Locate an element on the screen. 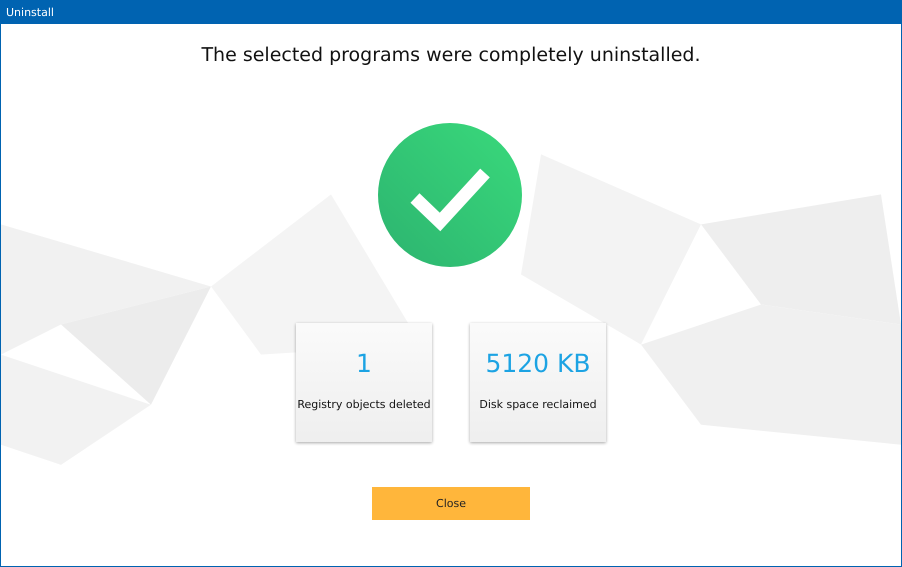  window-title: Uninstall is located at coordinates (30, 12).